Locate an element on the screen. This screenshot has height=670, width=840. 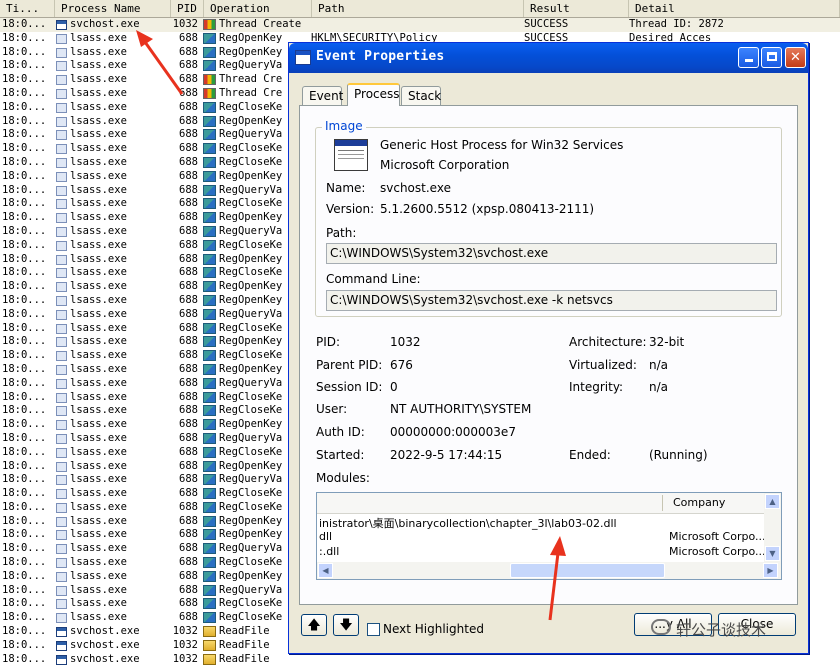
module-row-path: dll is located at coordinates (325, 536).